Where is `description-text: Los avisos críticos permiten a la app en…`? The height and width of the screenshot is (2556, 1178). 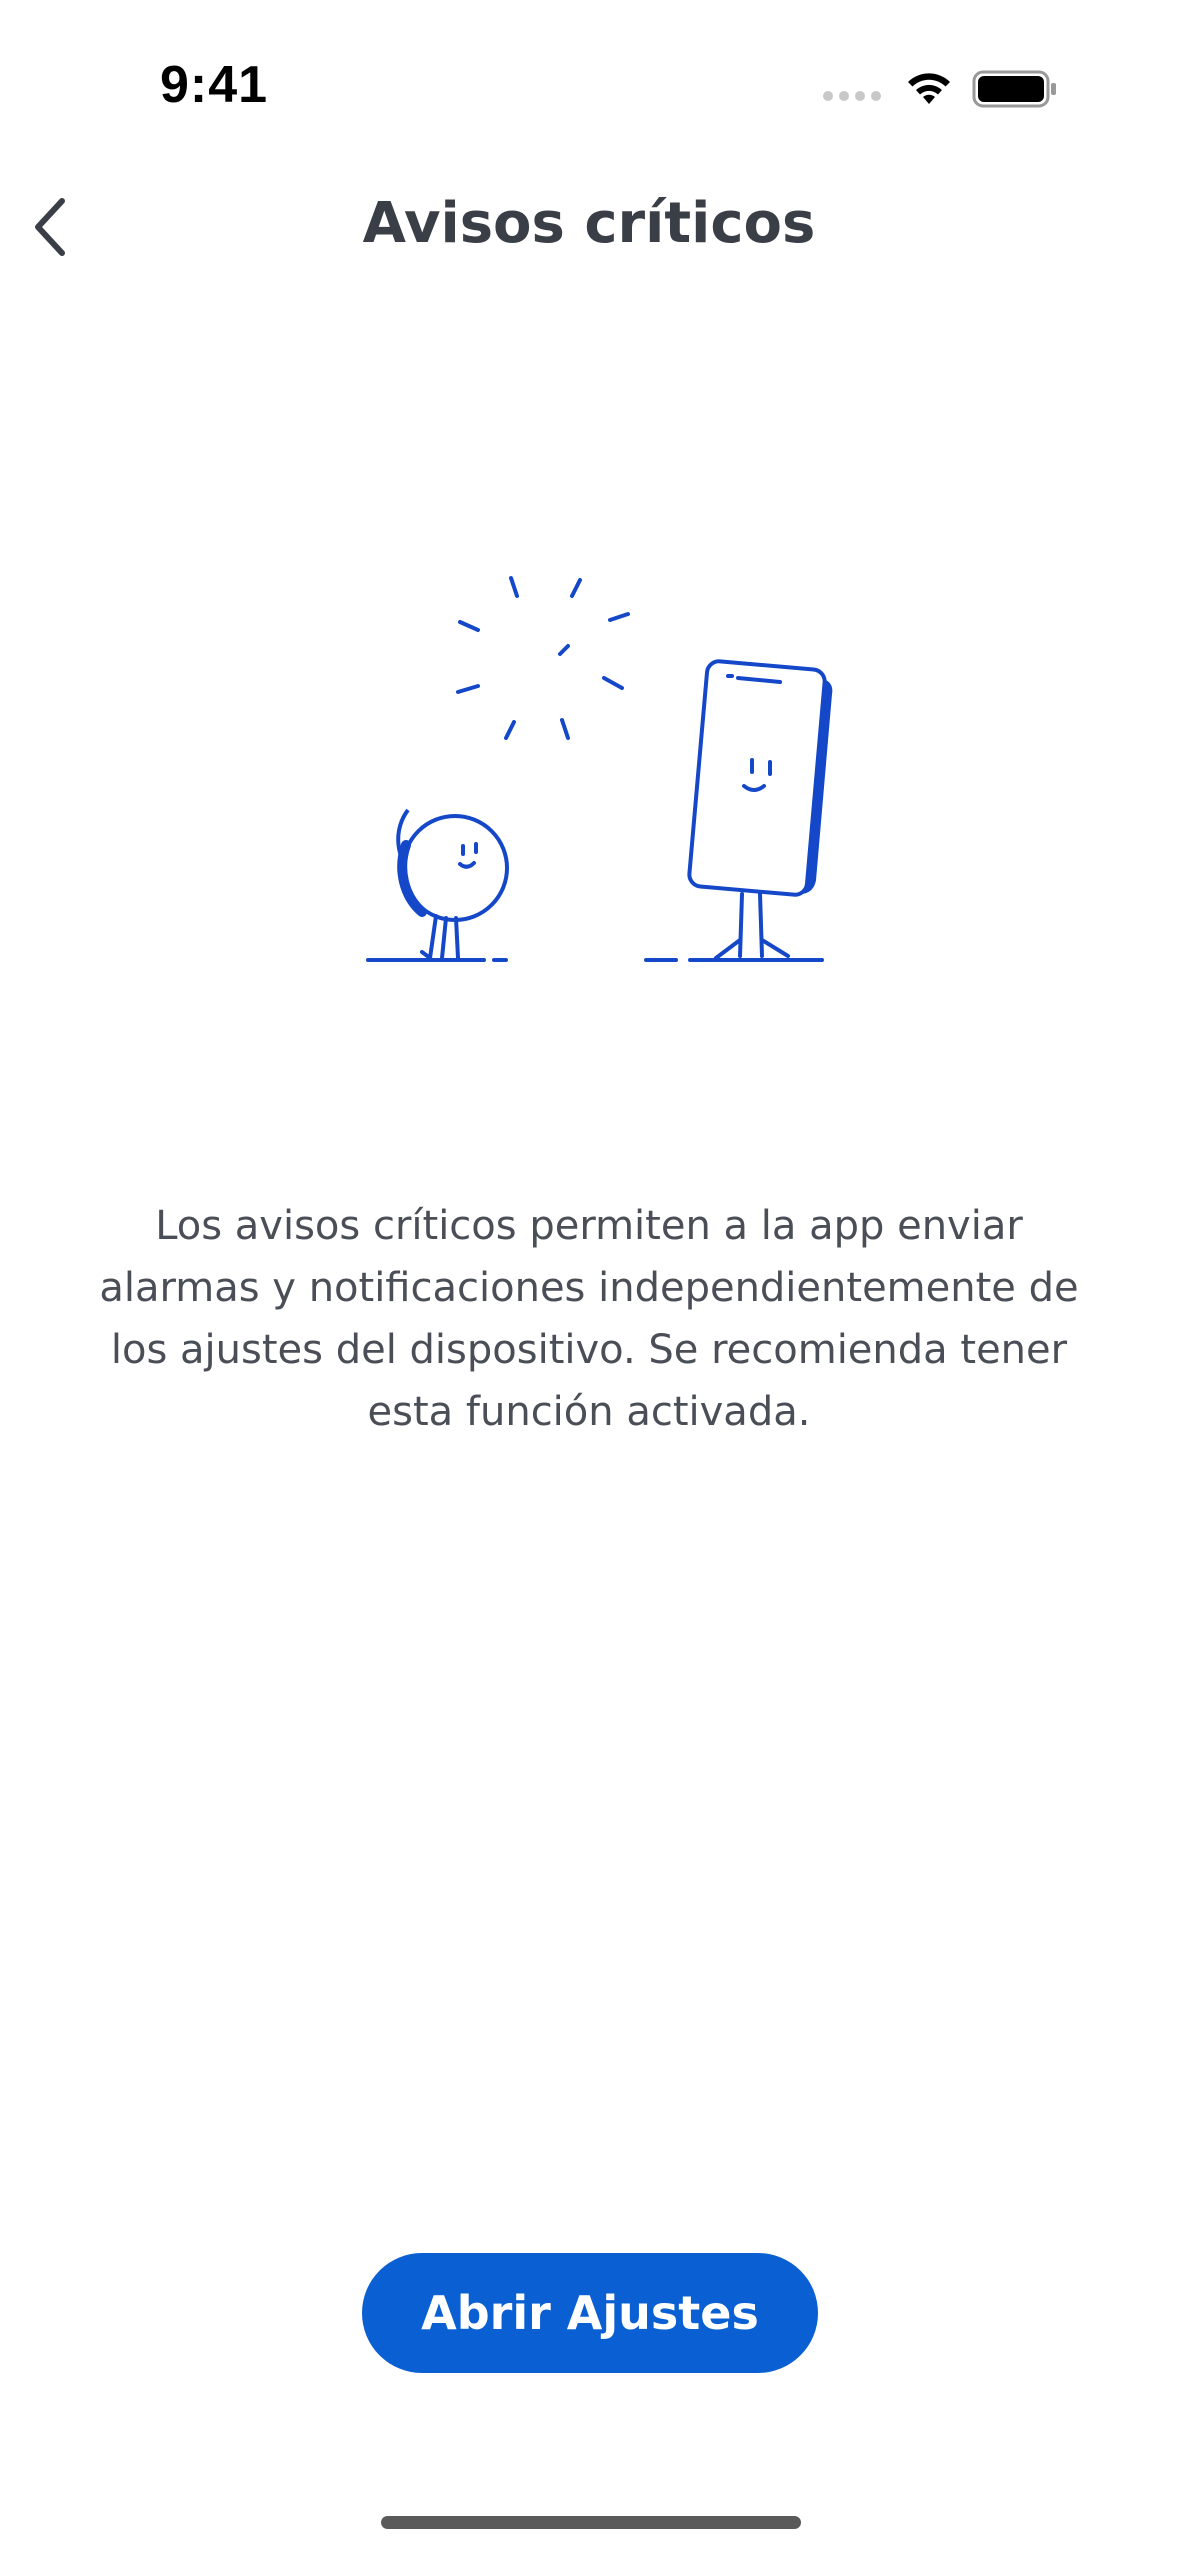
description-text: Los avisos críticos permiten a la app en… is located at coordinates (589, 1319).